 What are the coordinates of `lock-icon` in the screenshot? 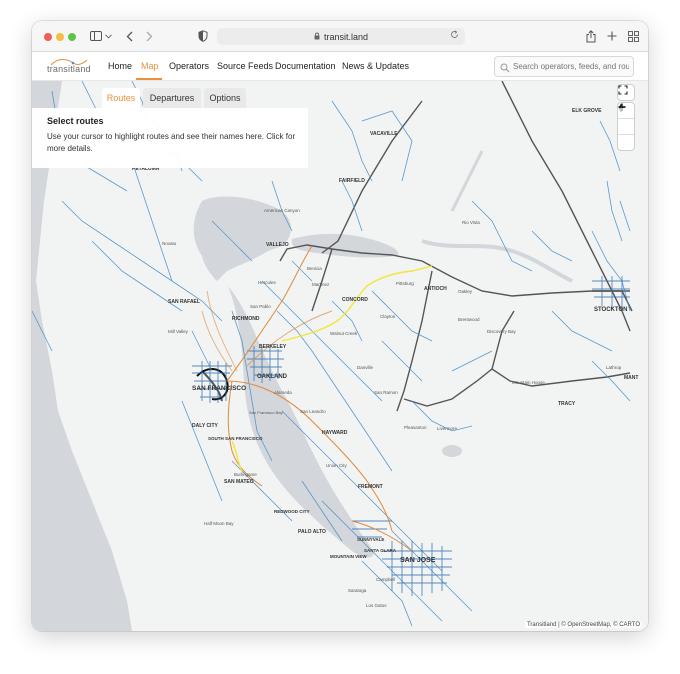 It's located at (317, 37).